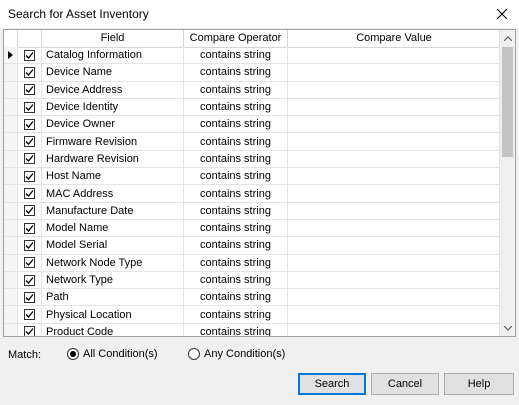 The height and width of the screenshot is (405, 519). I want to click on row-field: Network Node Type, so click(113, 262).